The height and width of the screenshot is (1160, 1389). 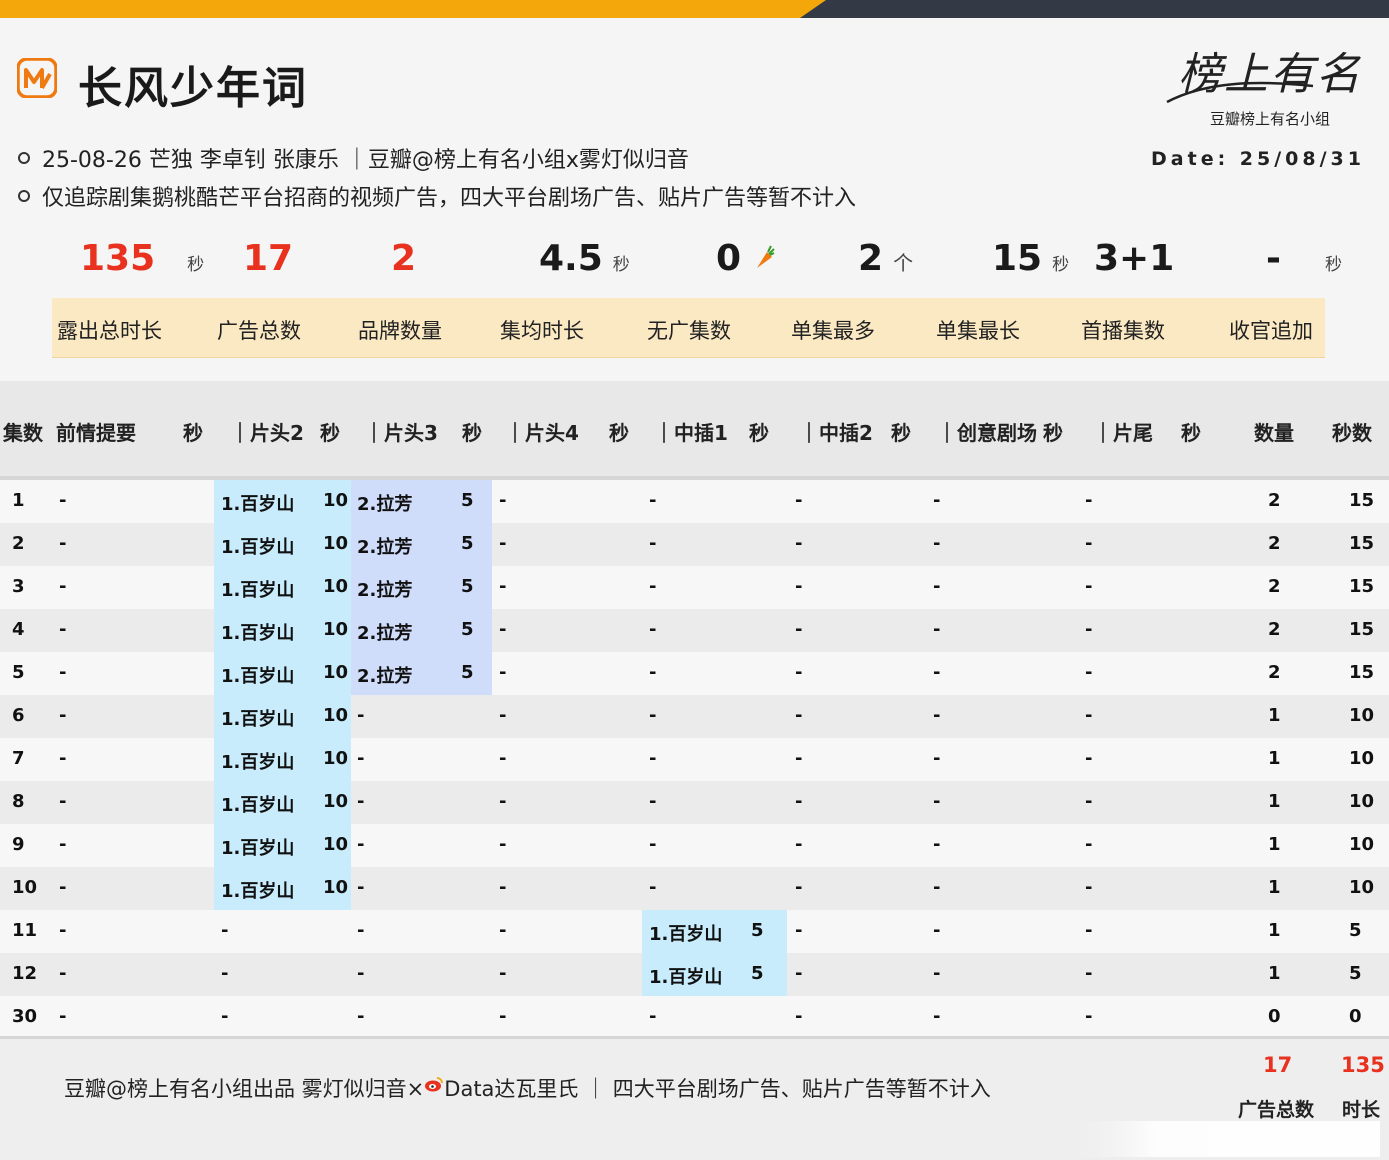 What do you see at coordinates (400, 9) in the screenshot?
I see `top-bar-accent` at bounding box center [400, 9].